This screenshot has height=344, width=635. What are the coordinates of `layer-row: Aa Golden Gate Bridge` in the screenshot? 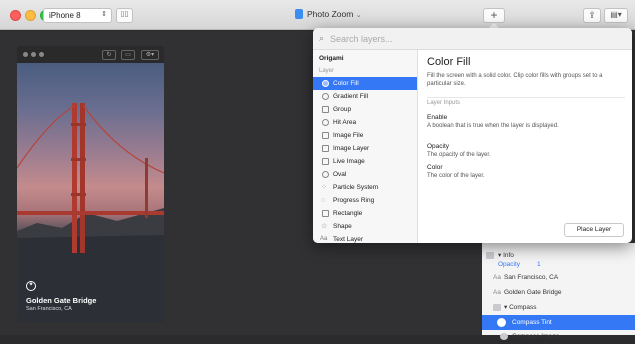 It's located at (558, 292).